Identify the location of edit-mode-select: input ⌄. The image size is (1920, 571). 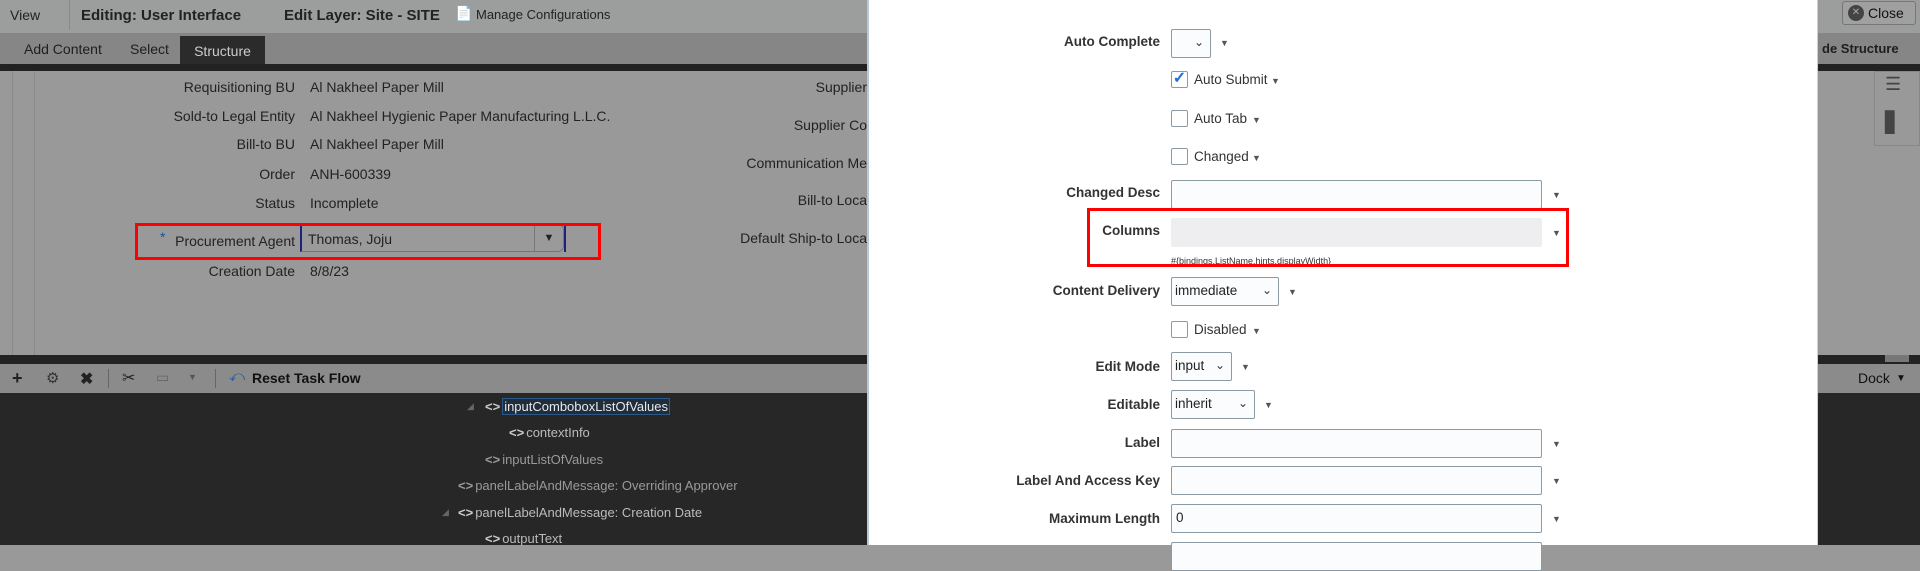
(1201, 366).